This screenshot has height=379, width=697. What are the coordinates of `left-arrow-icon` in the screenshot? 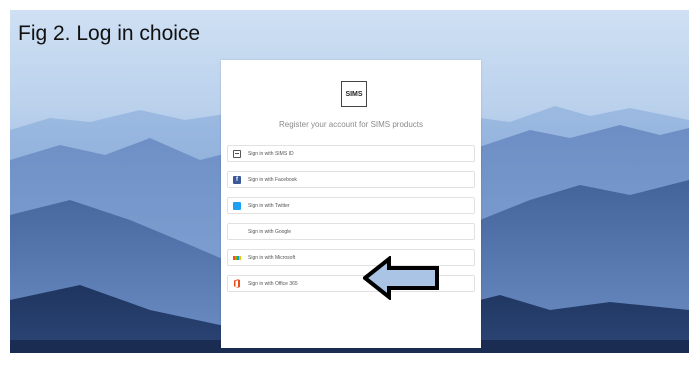 It's located at (401, 278).